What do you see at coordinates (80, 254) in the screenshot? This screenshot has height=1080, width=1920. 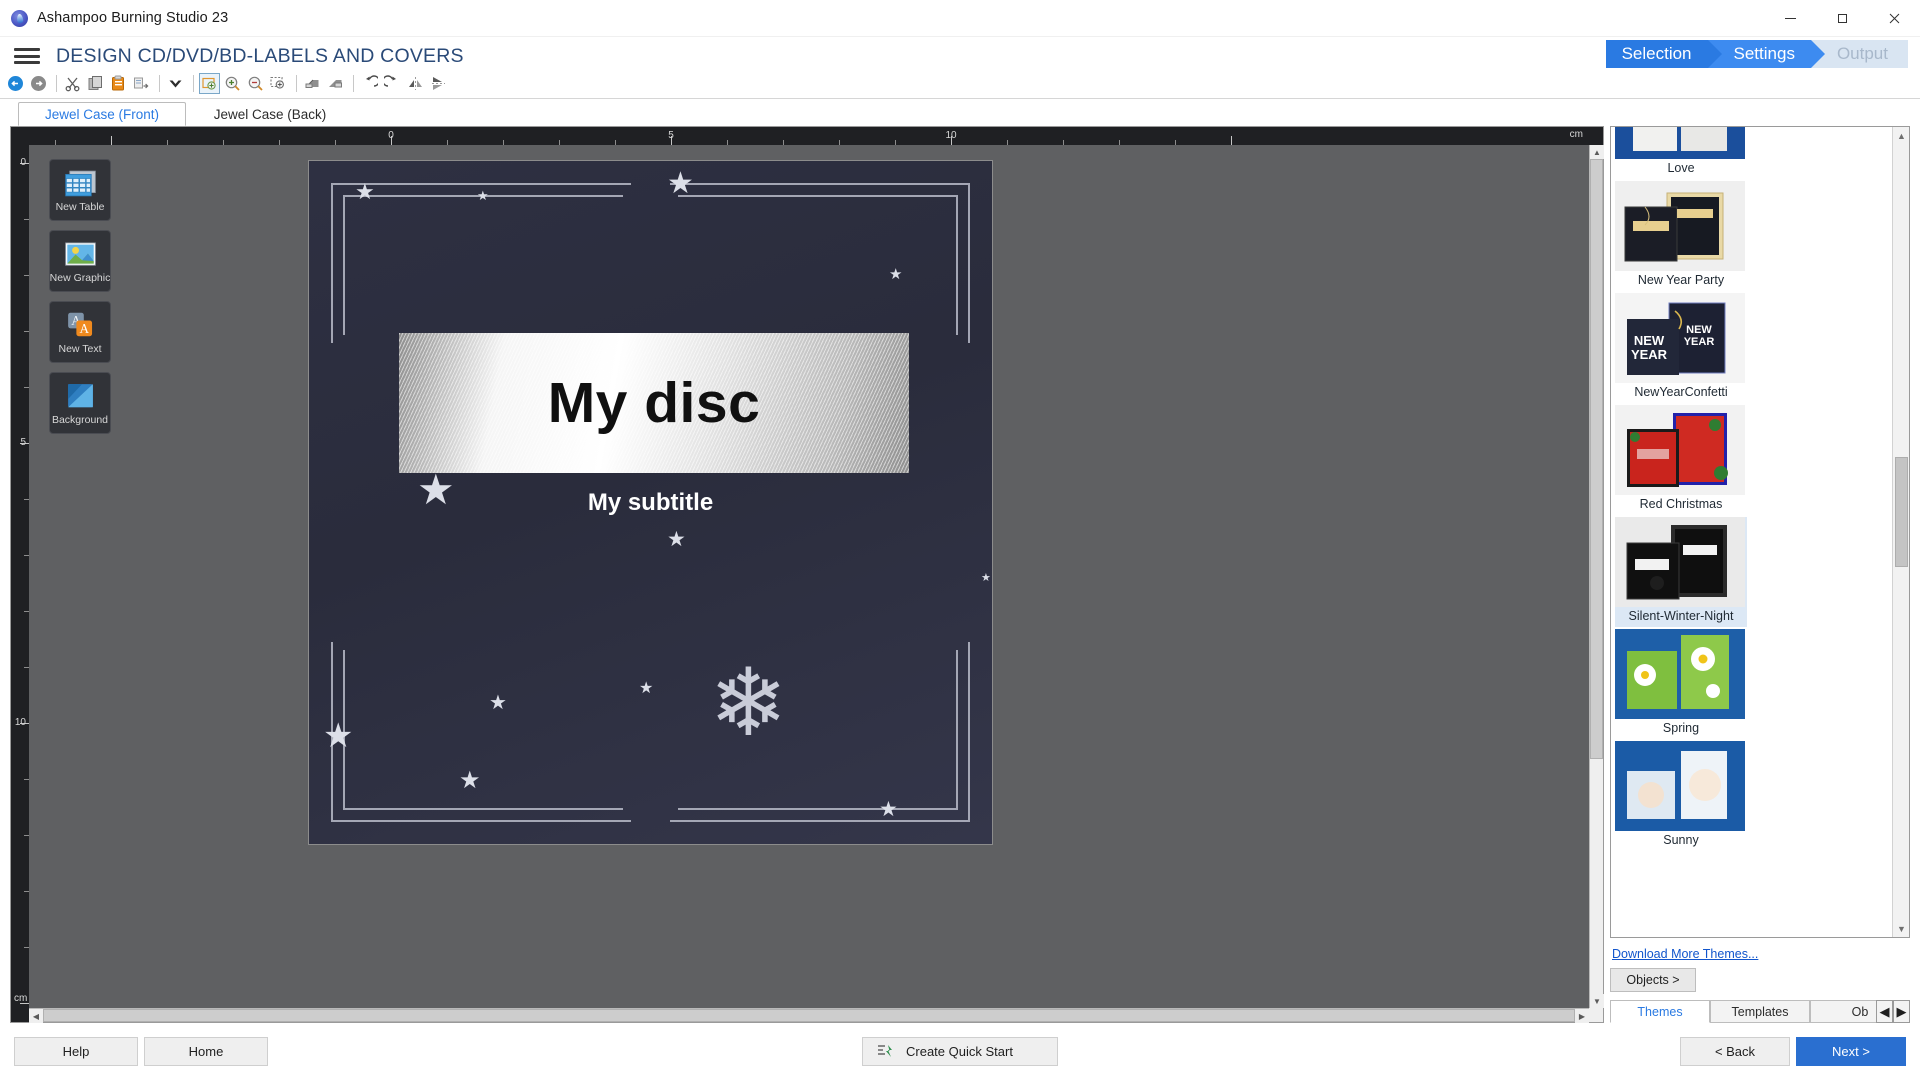 I see `image-icon` at bounding box center [80, 254].